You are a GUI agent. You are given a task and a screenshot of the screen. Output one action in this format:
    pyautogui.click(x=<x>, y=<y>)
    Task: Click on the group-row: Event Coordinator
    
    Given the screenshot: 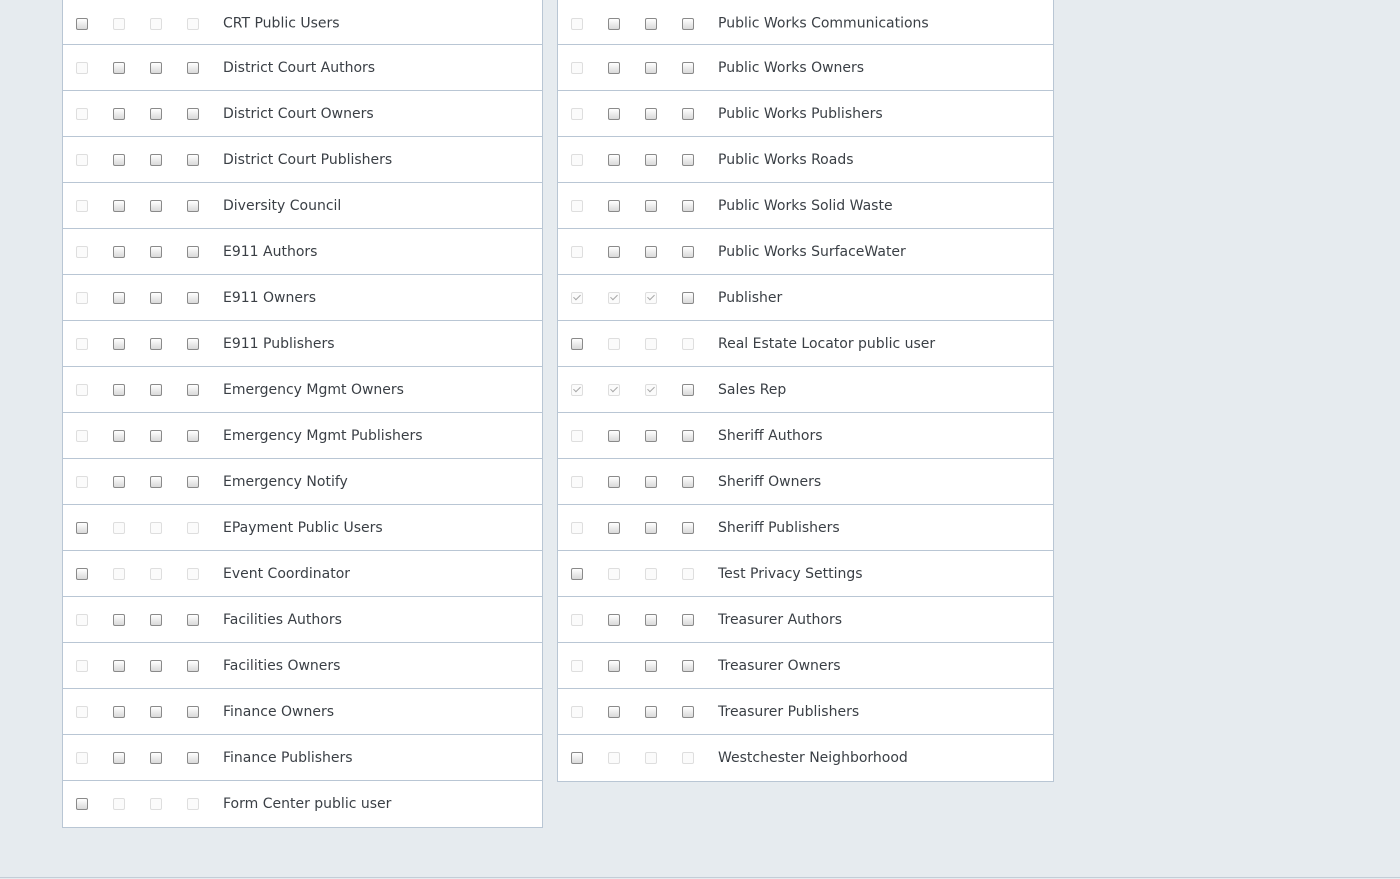 What is the action you would take?
    pyautogui.click(x=302, y=574)
    